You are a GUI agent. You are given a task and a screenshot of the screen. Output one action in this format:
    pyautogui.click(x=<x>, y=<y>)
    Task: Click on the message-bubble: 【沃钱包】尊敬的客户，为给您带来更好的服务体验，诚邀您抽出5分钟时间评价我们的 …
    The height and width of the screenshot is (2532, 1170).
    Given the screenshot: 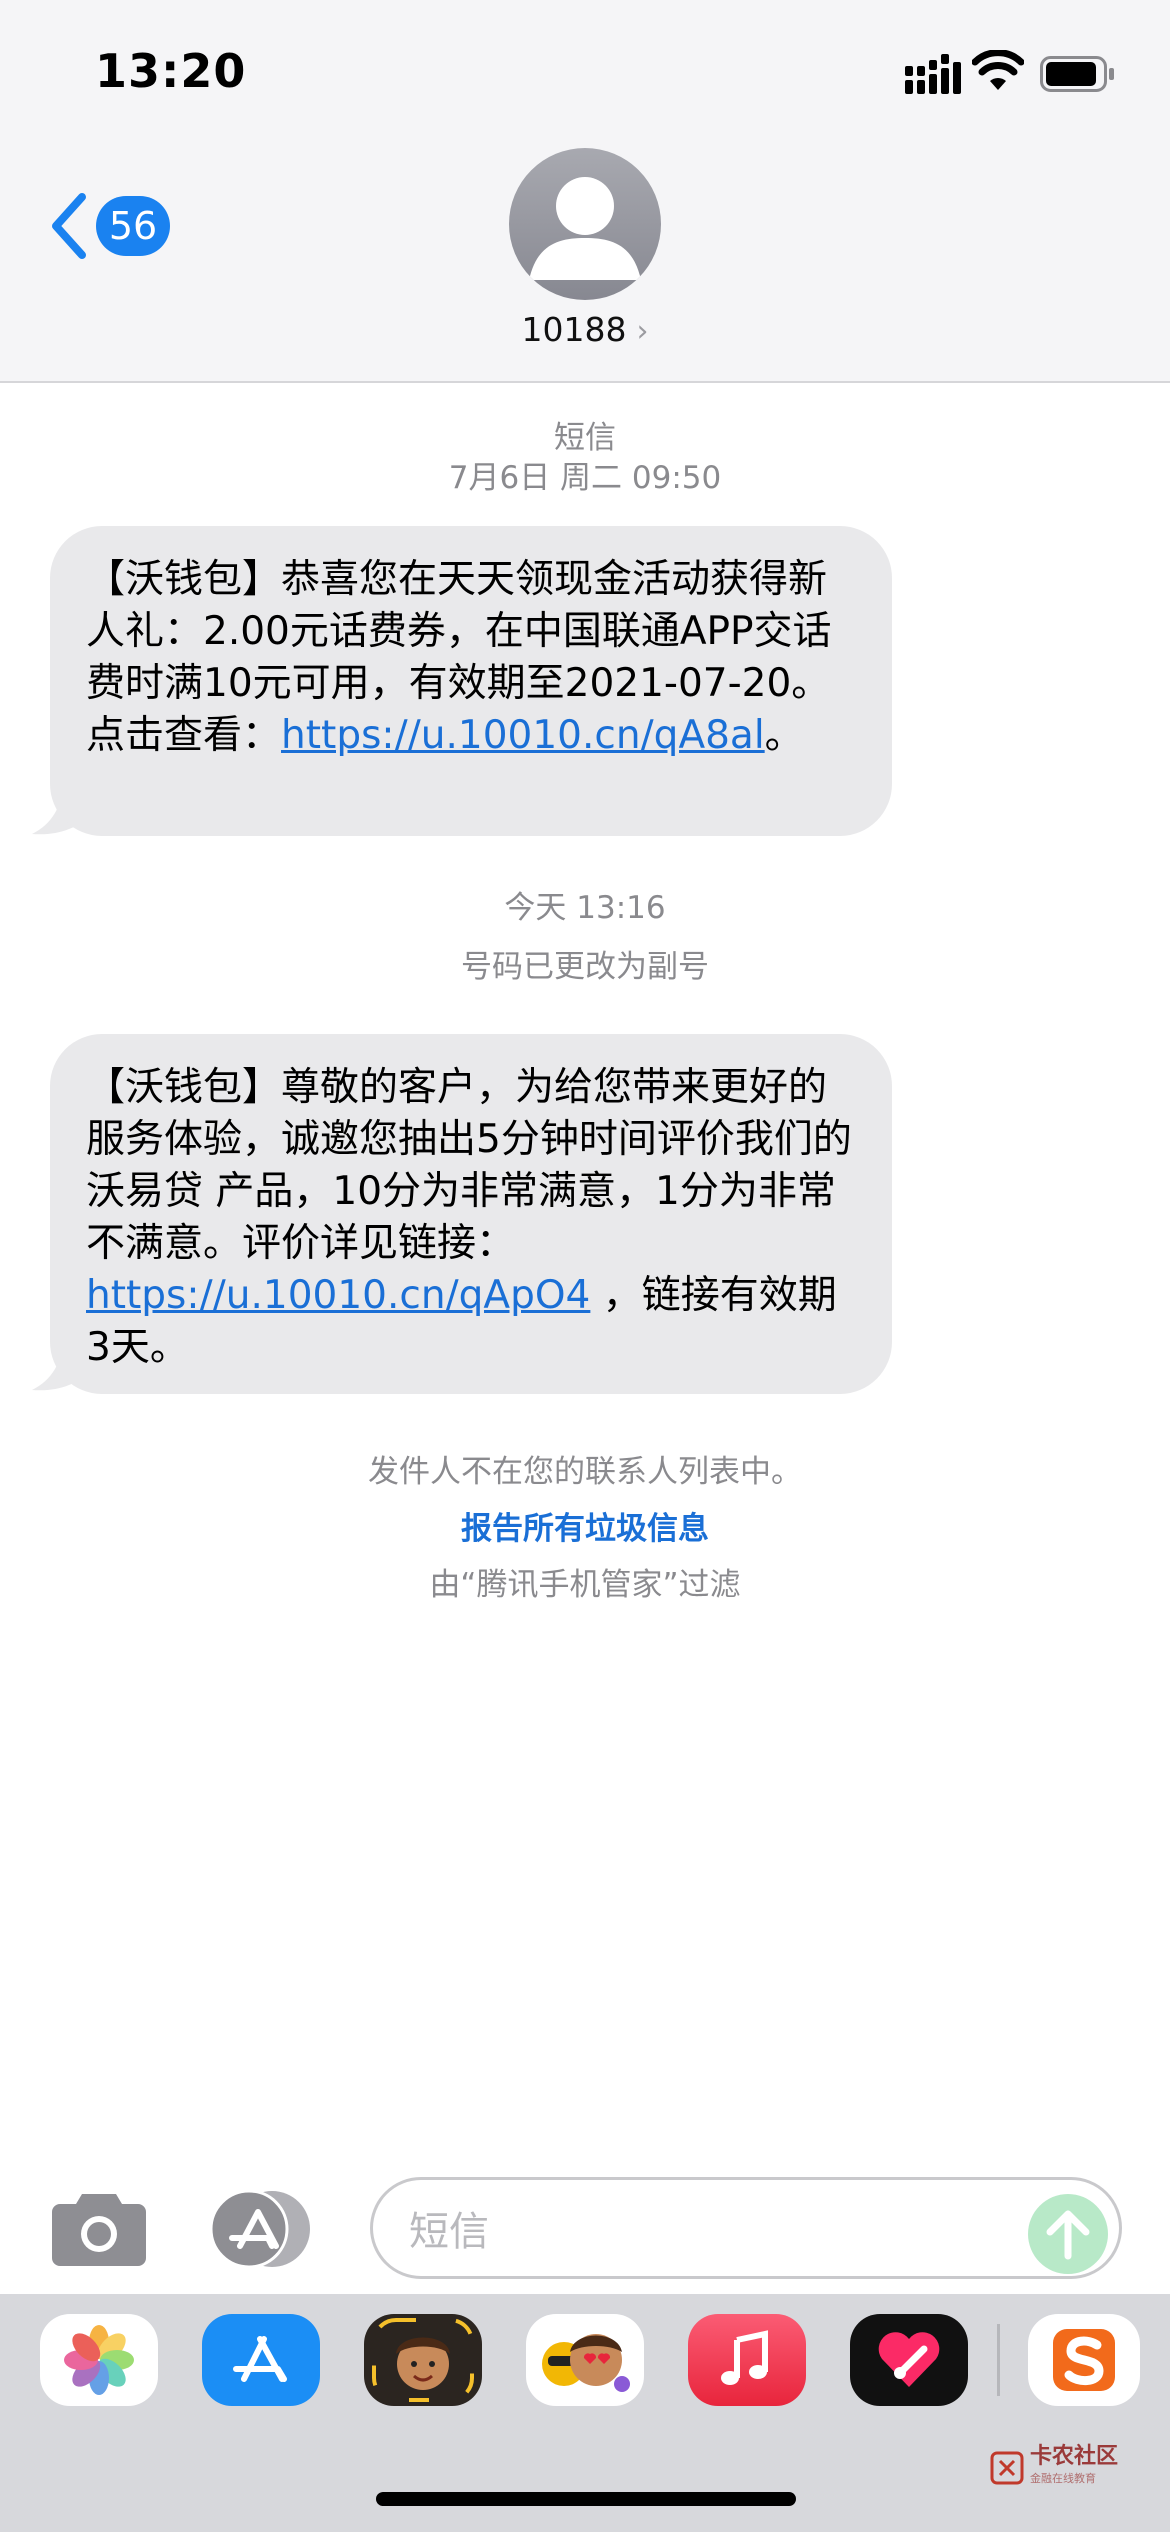 What is the action you would take?
    pyautogui.click(x=471, y=1214)
    